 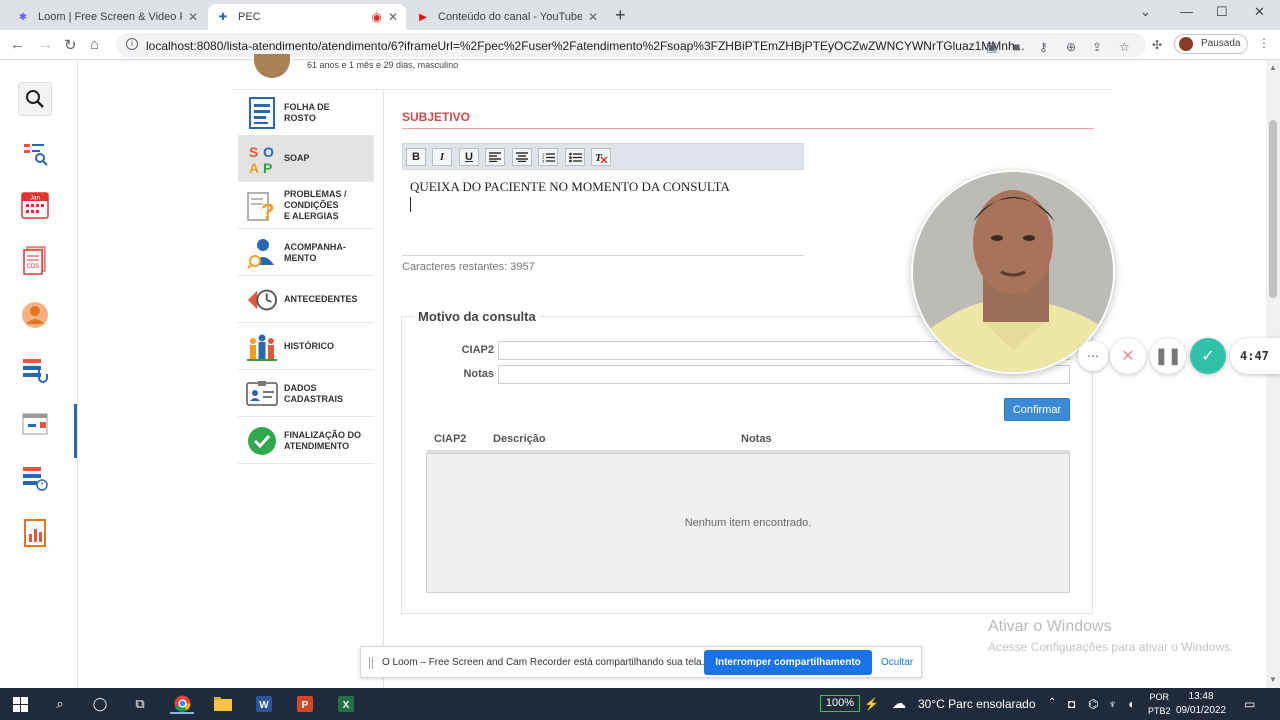 What do you see at coordinates (307, 17) in the screenshot?
I see `tab-pec: ✚ PEC ◉ ✕` at bounding box center [307, 17].